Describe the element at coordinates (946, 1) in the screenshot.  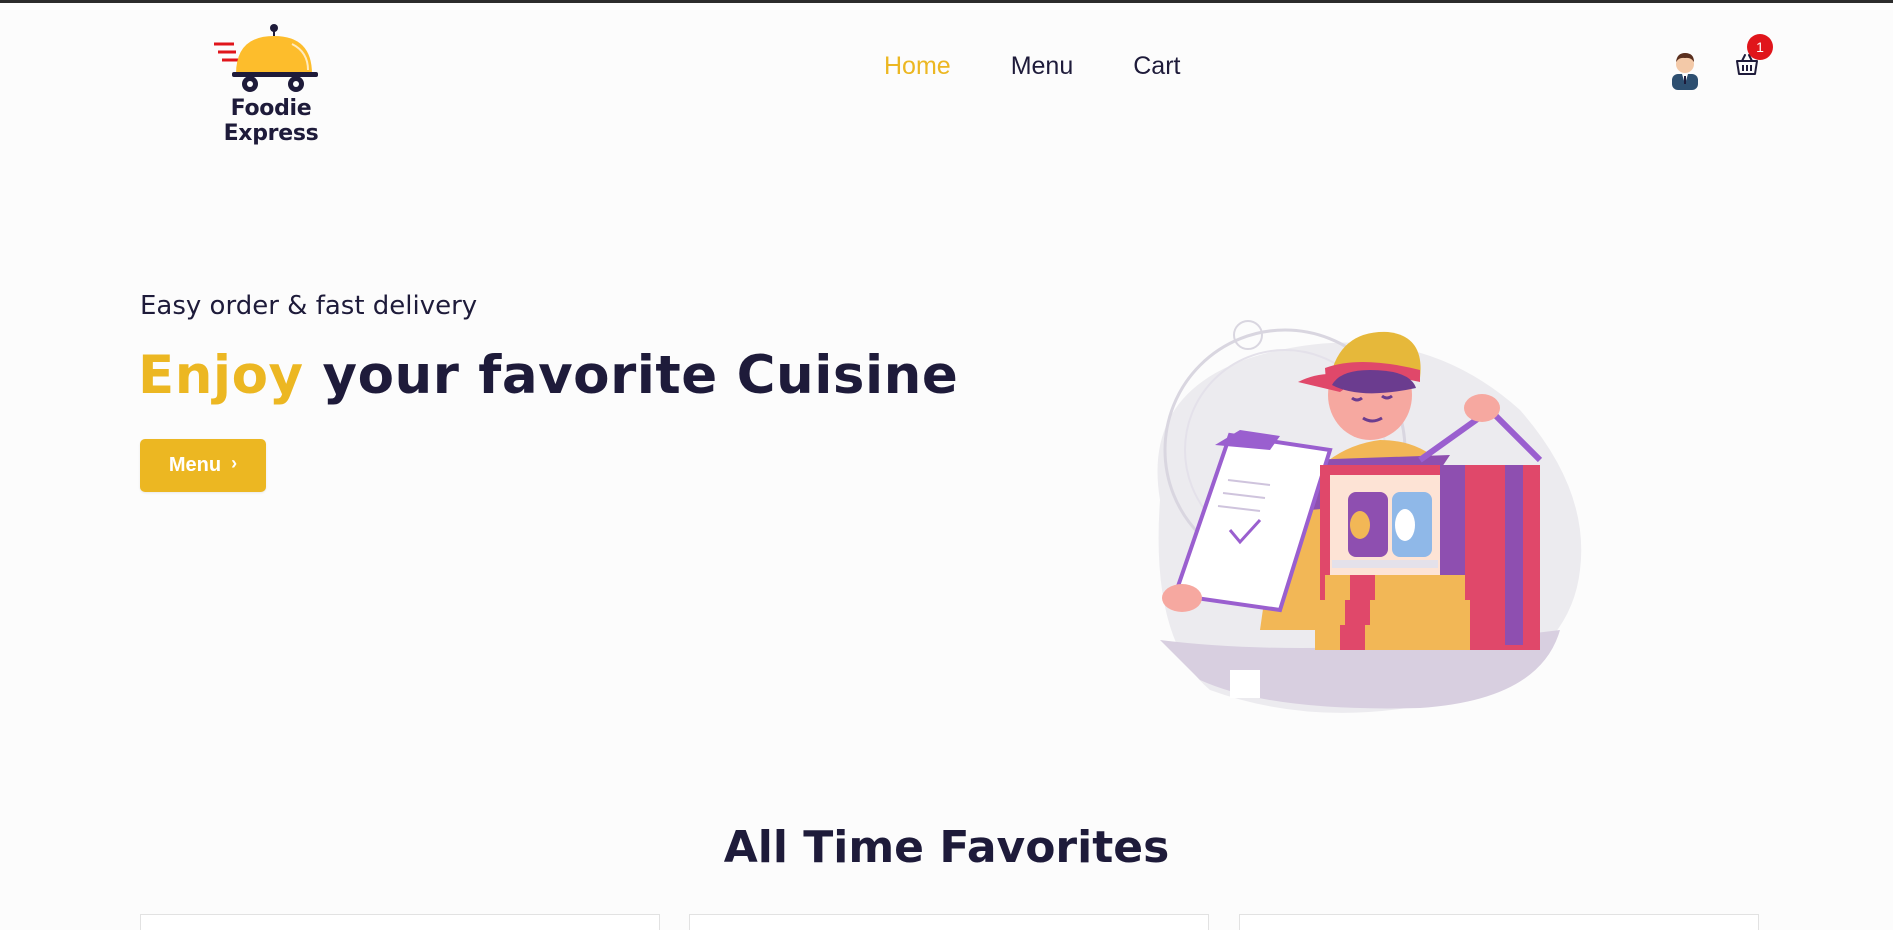
I see `window-top-border` at that location.